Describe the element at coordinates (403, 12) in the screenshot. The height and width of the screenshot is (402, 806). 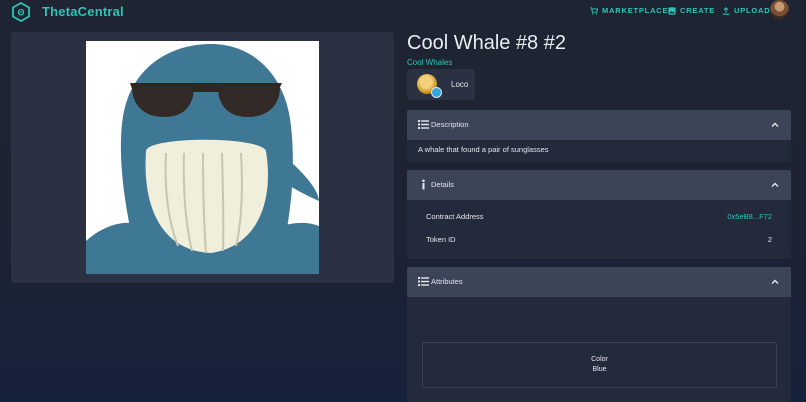
I see `top-nav-bar: Θ ThetaCentral MARKETPLACE CREATE UPLOAD` at that location.